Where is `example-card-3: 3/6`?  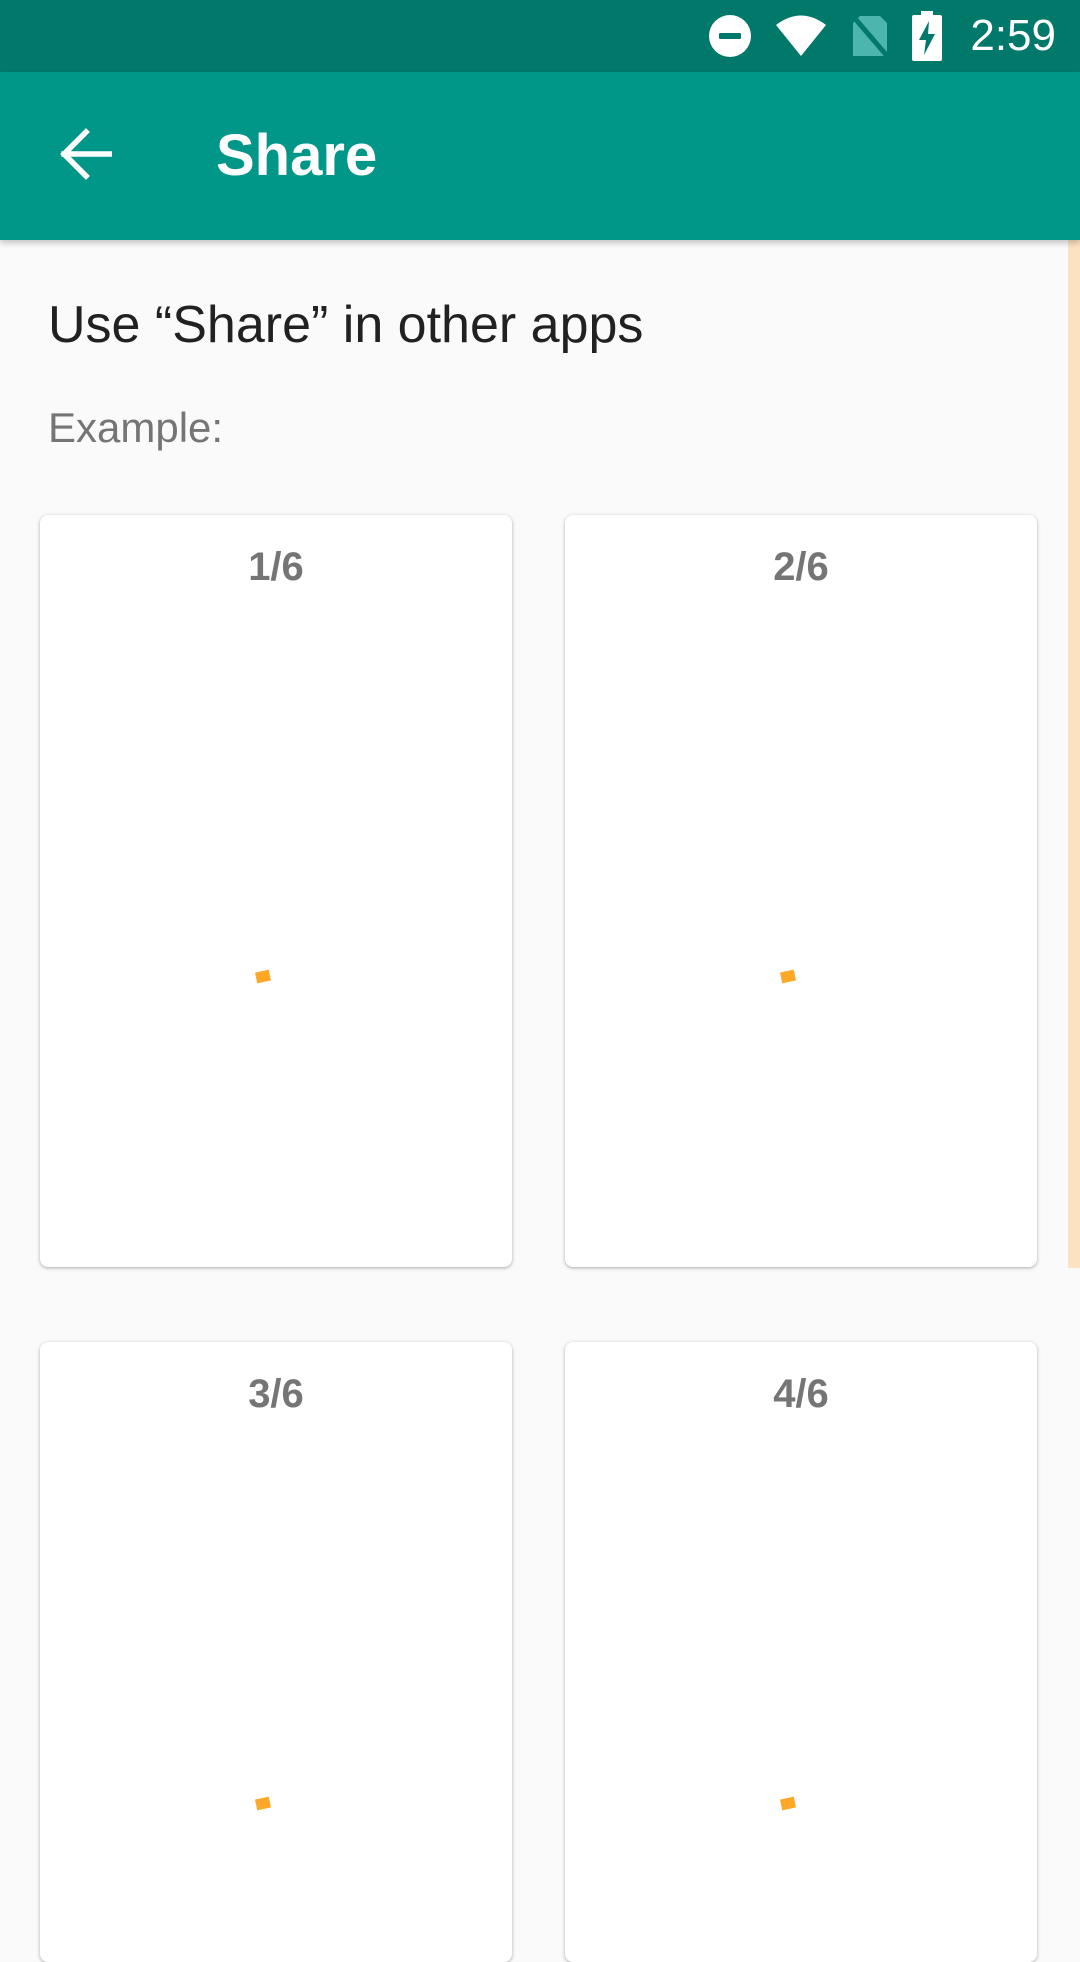
example-card-3: 3/6 is located at coordinates (276, 1652).